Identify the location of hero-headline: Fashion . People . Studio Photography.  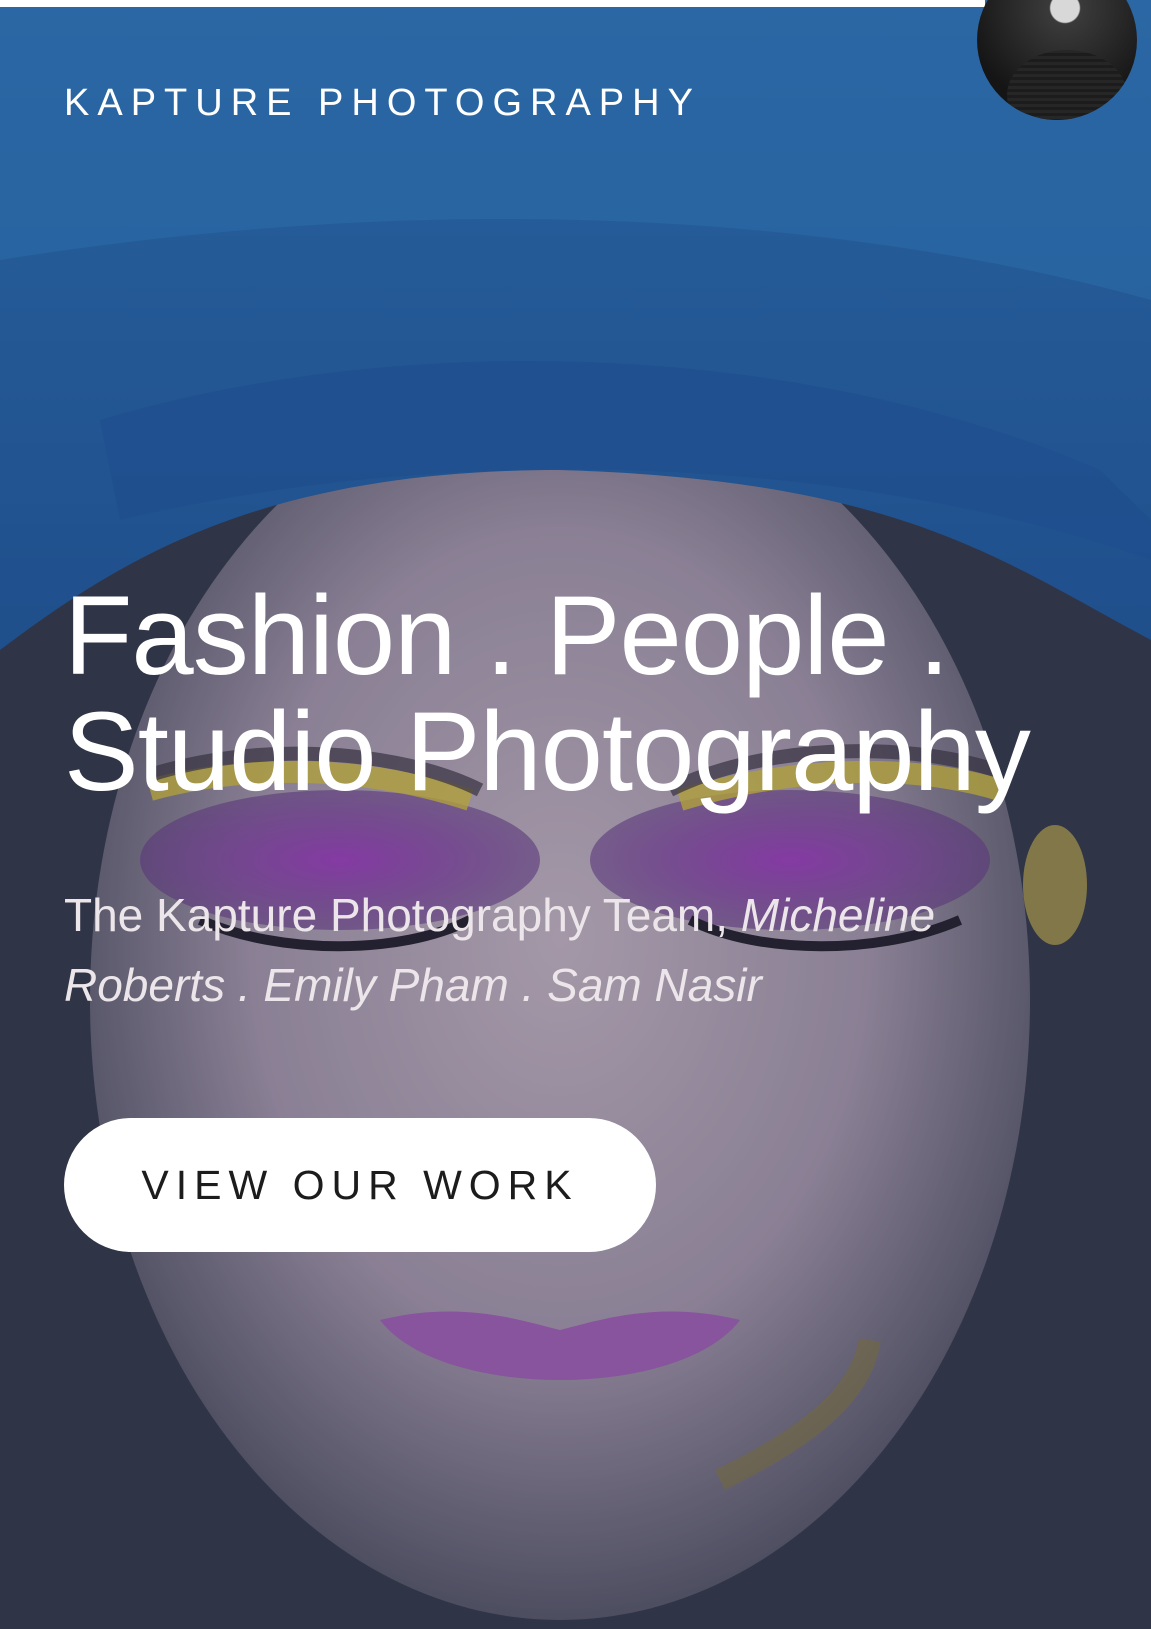
(594, 694).